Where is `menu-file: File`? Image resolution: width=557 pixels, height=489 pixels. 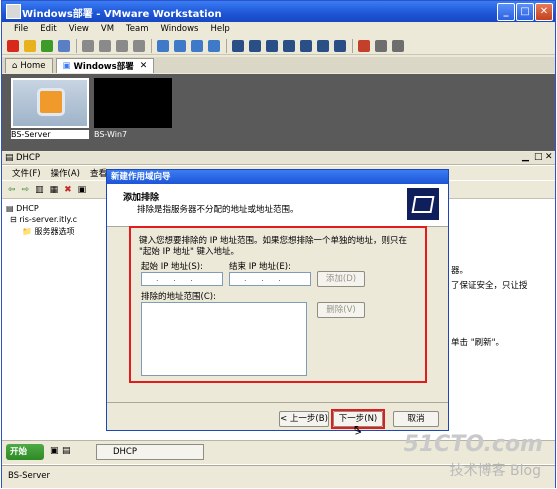 menu-file: File is located at coordinates (21, 29).